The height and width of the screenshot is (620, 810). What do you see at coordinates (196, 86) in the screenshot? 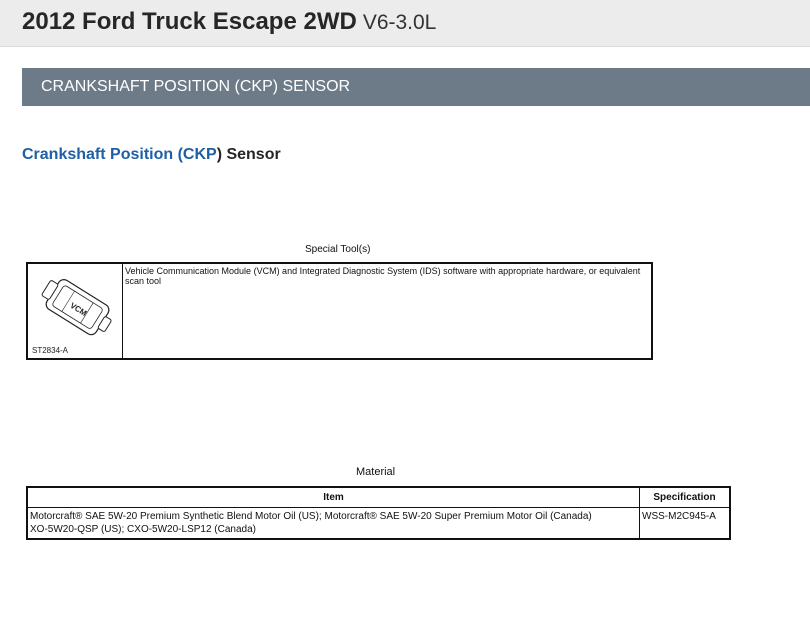
I see `section-title: CRANKSHAFT POSITION (CKP) SENSOR` at bounding box center [196, 86].